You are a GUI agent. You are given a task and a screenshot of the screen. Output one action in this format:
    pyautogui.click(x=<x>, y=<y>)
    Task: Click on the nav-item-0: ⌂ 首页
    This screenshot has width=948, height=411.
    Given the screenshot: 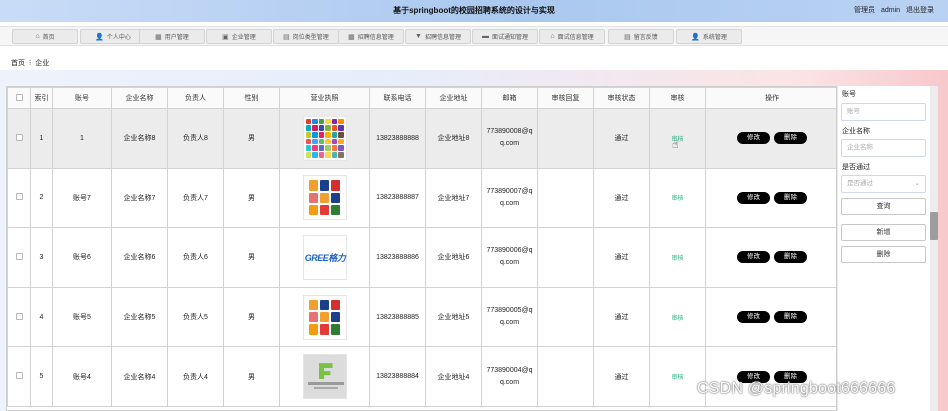 What is the action you would take?
    pyautogui.click(x=45, y=36)
    